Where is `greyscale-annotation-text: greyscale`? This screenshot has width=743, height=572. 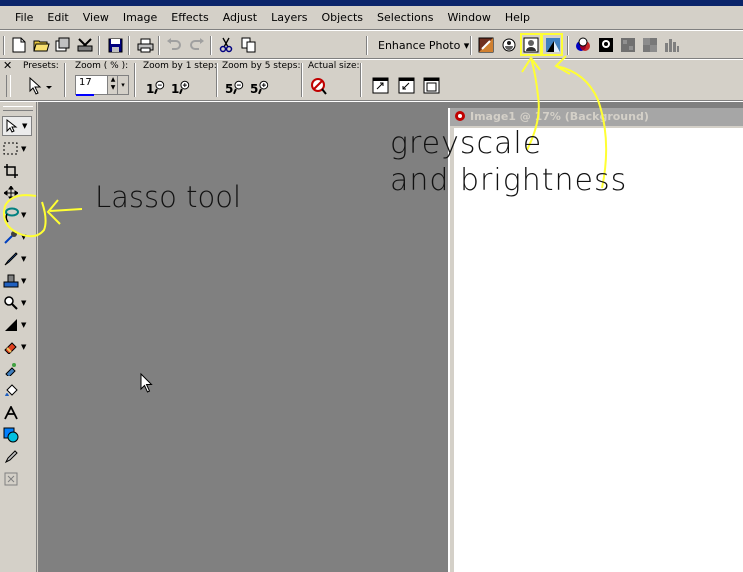 greyscale-annotation-text: greyscale is located at coordinates (466, 143).